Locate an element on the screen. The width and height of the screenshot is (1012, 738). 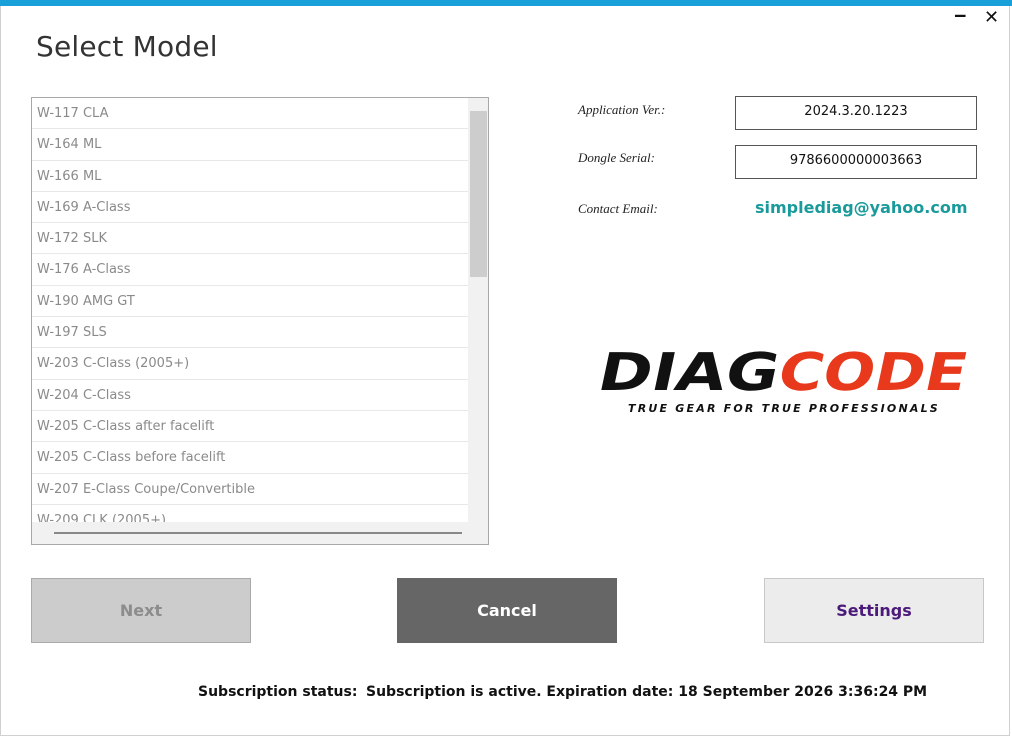
vertical-scrollbar is located at coordinates (478, 310).